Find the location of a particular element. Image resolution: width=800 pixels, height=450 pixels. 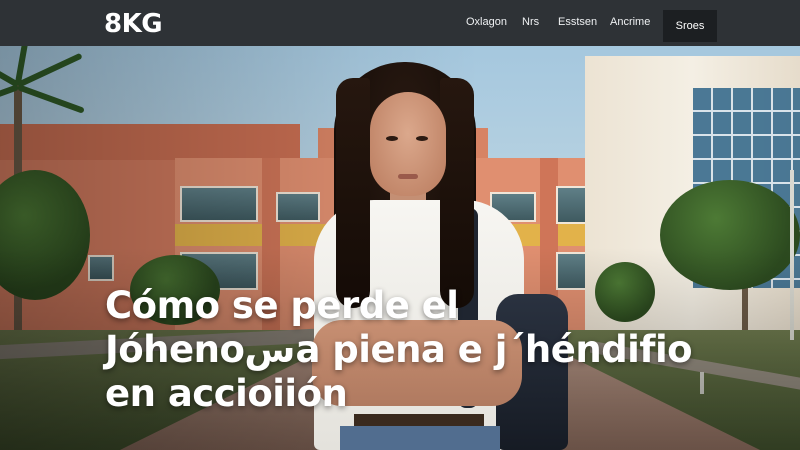

mouth is located at coordinates (408, 176).